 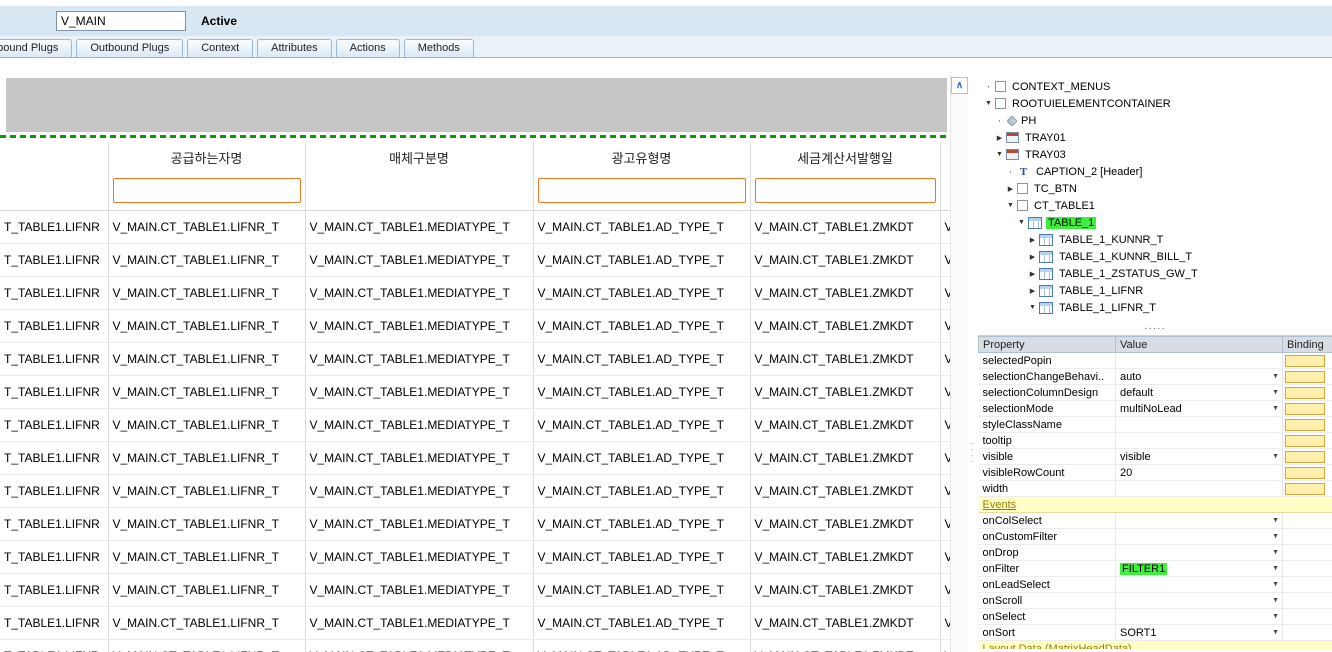 What do you see at coordinates (1155, 154) in the screenshot?
I see `tree-item-tray03: ▼ TRAY03` at bounding box center [1155, 154].